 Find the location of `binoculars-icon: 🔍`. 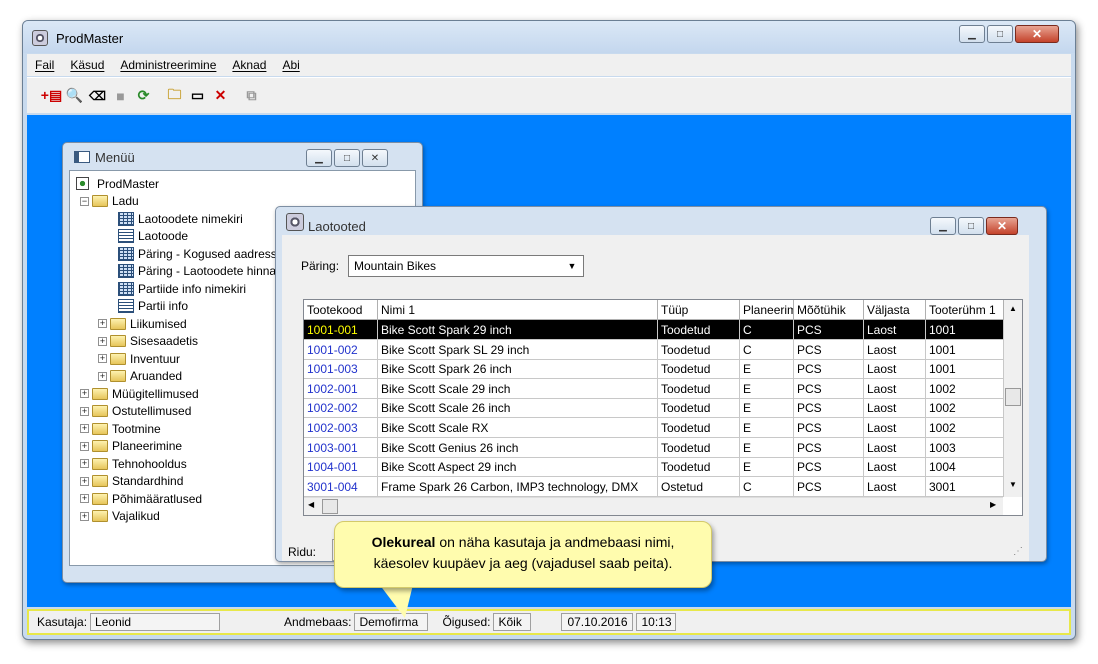

binoculars-icon: 🔍 is located at coordinates (74, 95).